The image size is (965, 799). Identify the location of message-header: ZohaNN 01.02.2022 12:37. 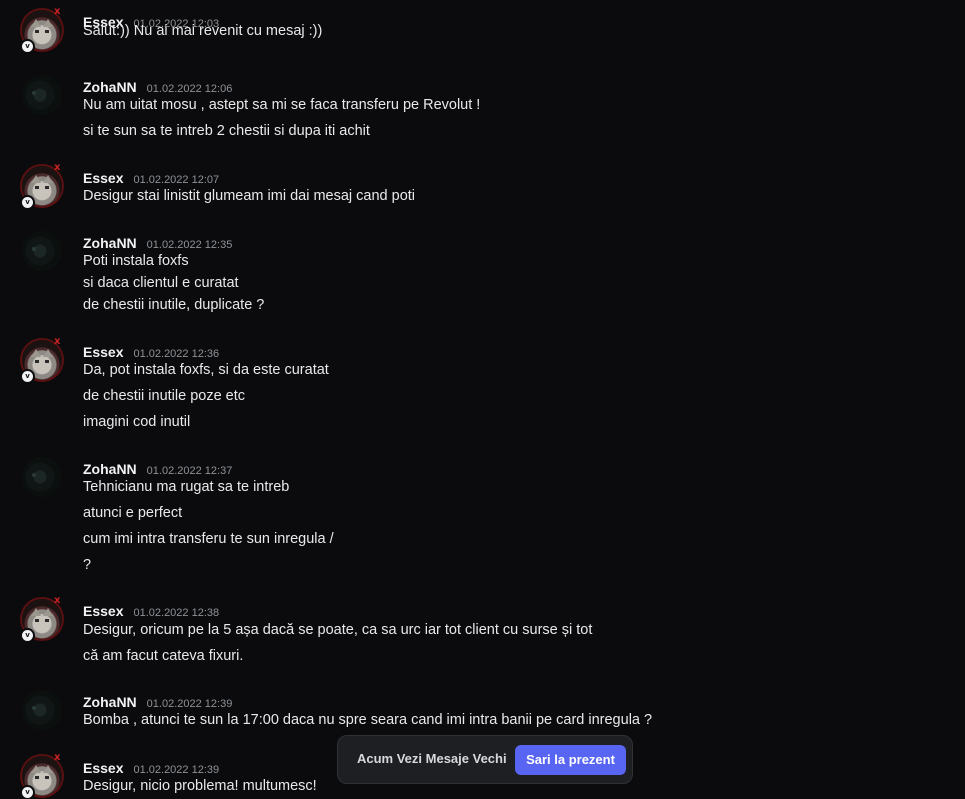
(157, 468).